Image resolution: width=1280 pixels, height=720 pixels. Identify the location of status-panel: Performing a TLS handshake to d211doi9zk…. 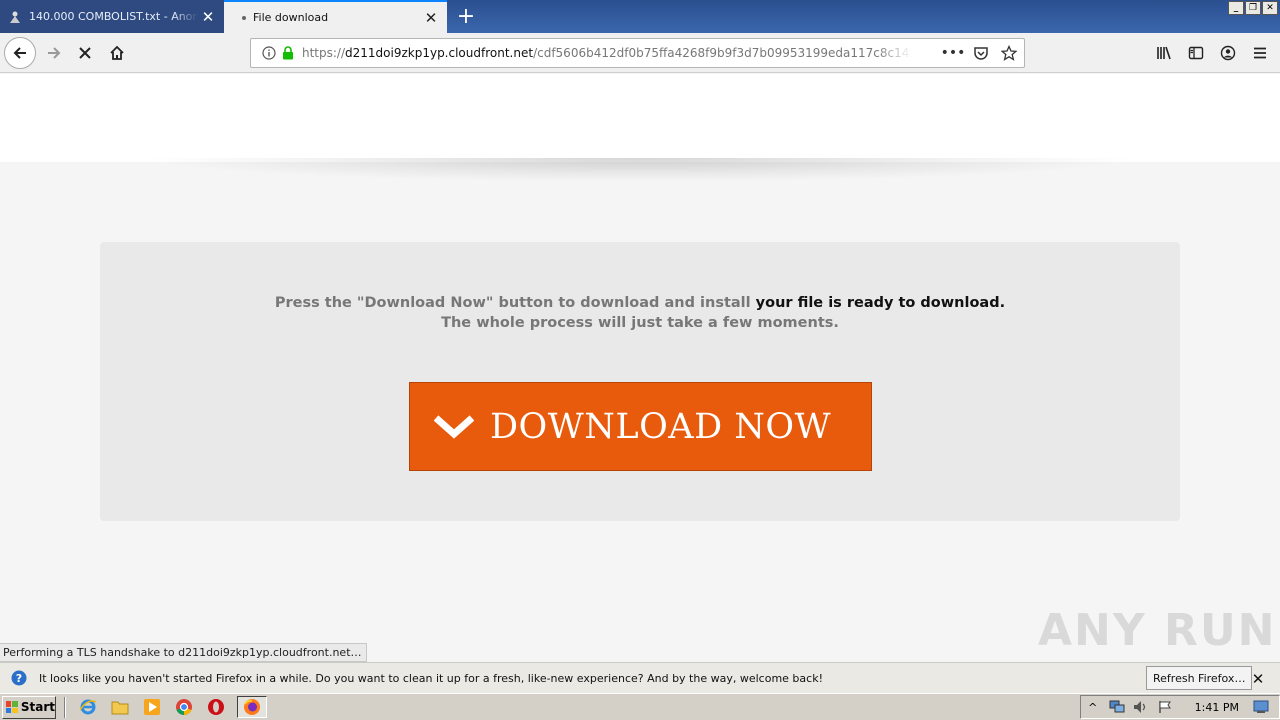
(183, 652).